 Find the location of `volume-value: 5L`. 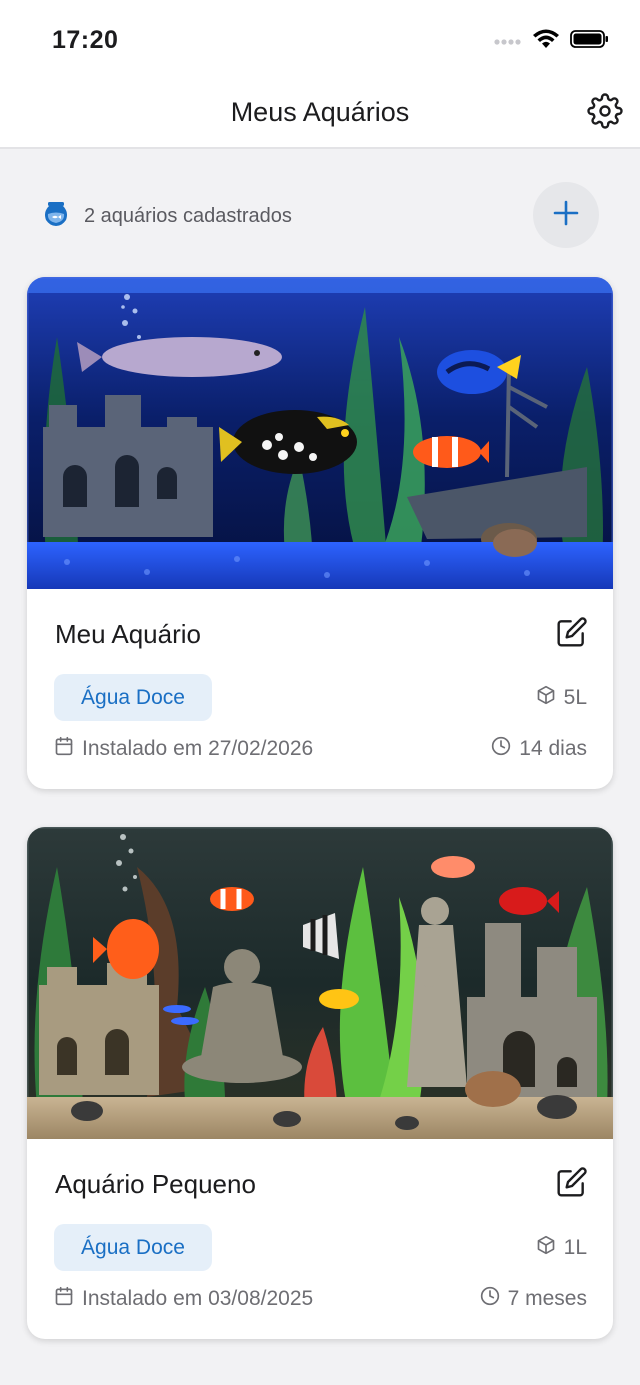

volume-value: 5L is located at coordinates (575, 697).